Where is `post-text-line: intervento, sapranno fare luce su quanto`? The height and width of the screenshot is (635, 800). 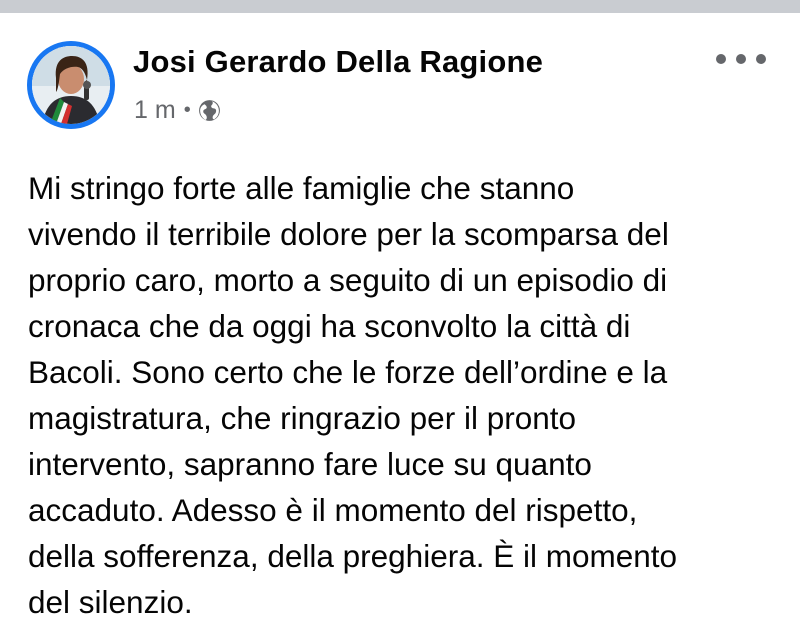
post-text-line: intervento, sapranno fare luce su quanto is located at coordinates (310, 464).